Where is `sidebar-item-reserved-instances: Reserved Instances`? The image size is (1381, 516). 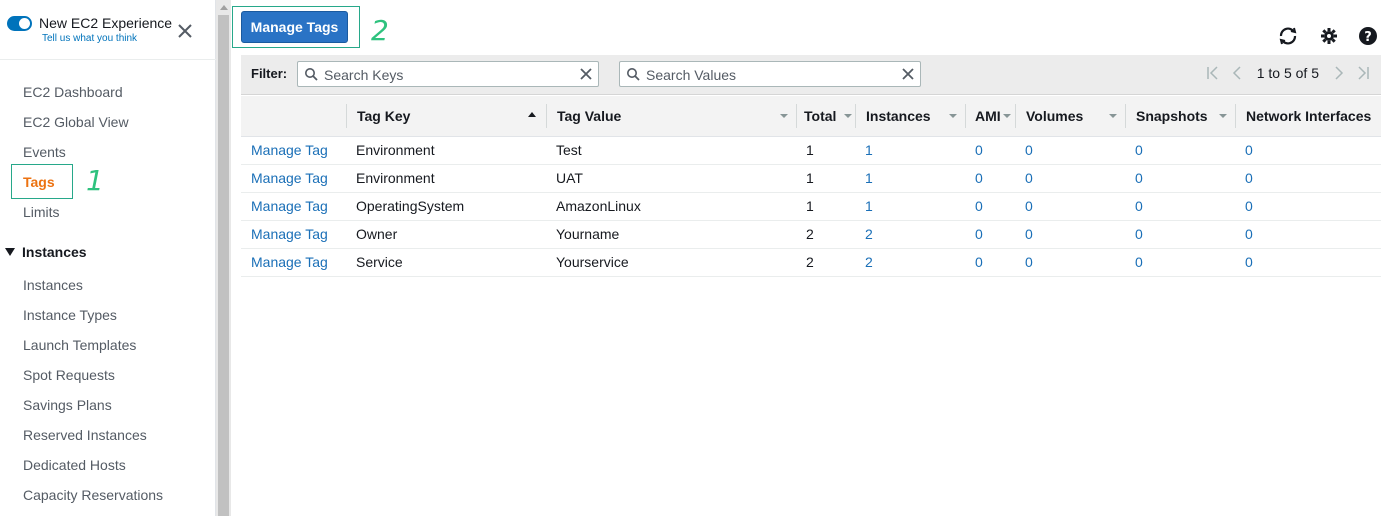 sidebar-item-reserved-instances: Reserved Instances is located at coordinates (85, 435).